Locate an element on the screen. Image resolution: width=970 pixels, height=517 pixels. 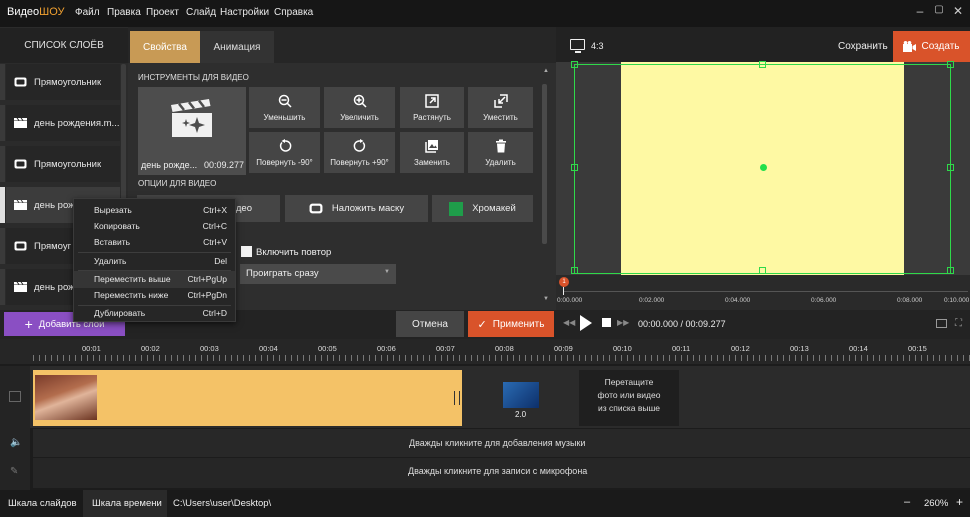
ctx-delete: Удалить Del is located at coordinates (154, 261).